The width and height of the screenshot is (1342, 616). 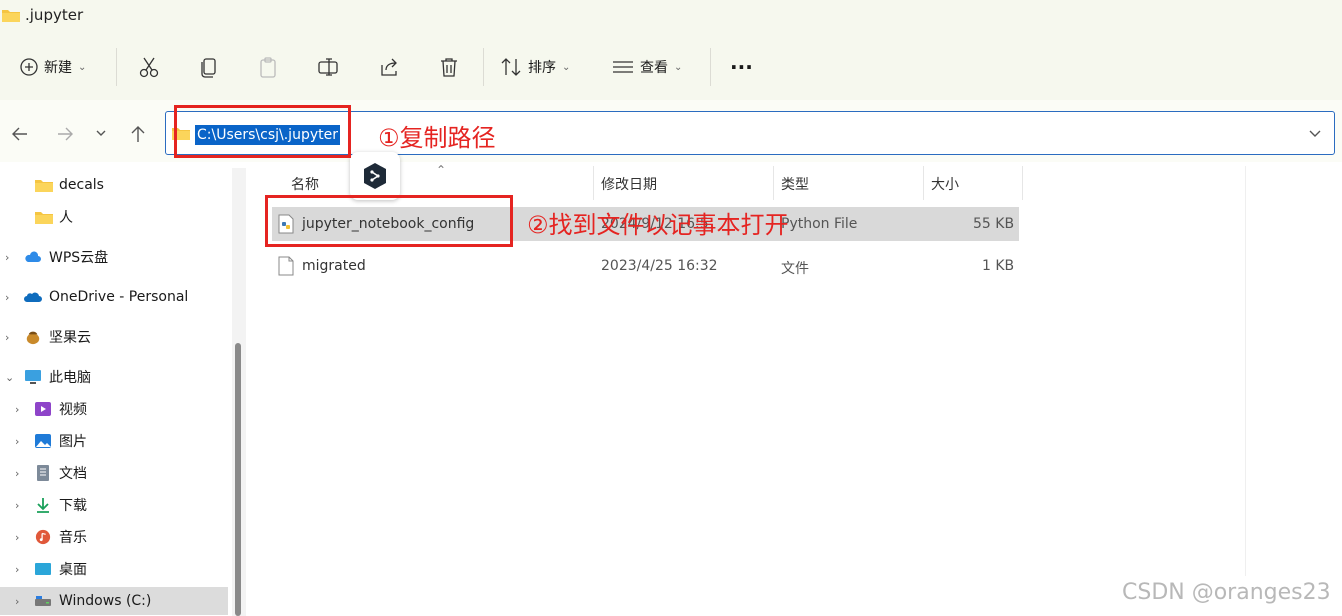 What do you see at coordinates (73, 442) in the screenshot?
I see `sidebar-item-label: 图片` at bounding box center [73, 442].